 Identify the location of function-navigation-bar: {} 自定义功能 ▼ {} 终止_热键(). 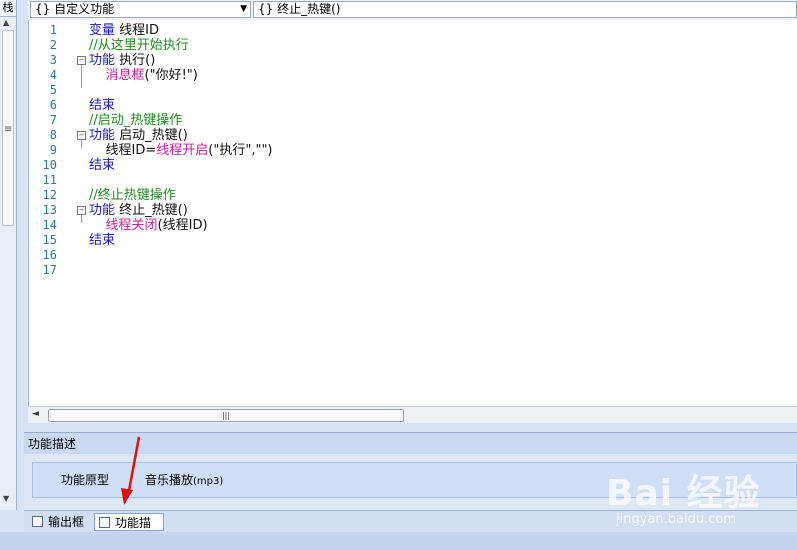
(412, 10).